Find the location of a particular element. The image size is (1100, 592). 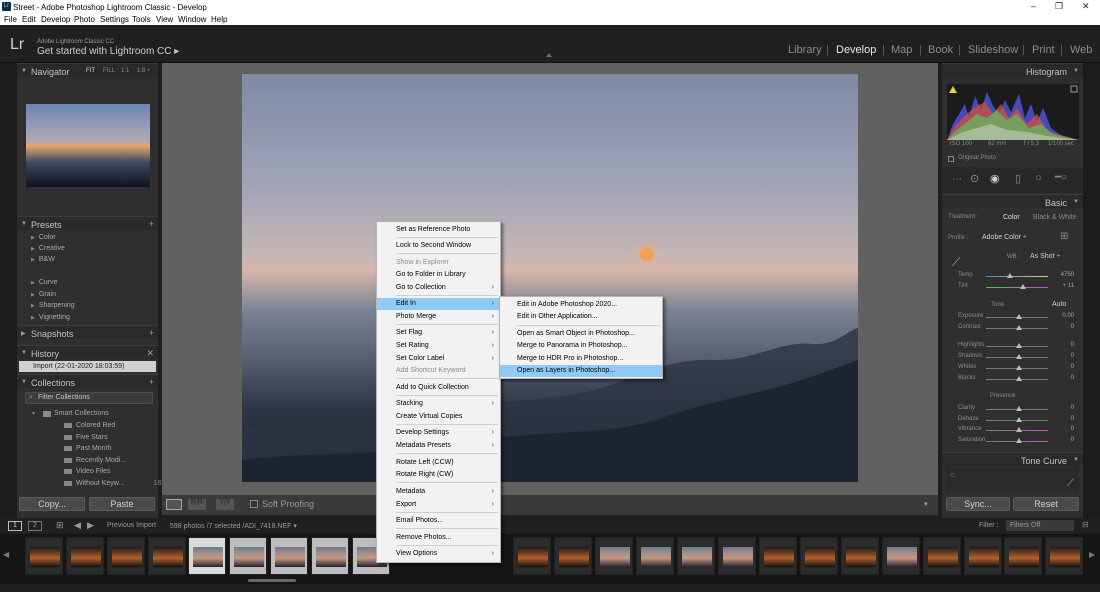

maximize-icon: ❐ is located at coordinates (1059, 6).